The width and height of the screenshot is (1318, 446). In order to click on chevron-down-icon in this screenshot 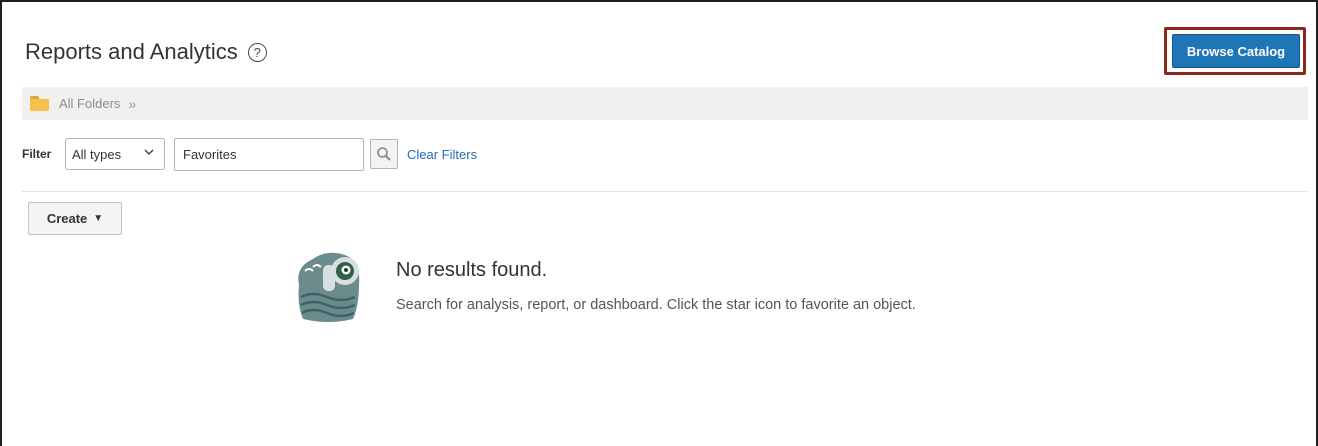, I will do `click(149, 153)`.